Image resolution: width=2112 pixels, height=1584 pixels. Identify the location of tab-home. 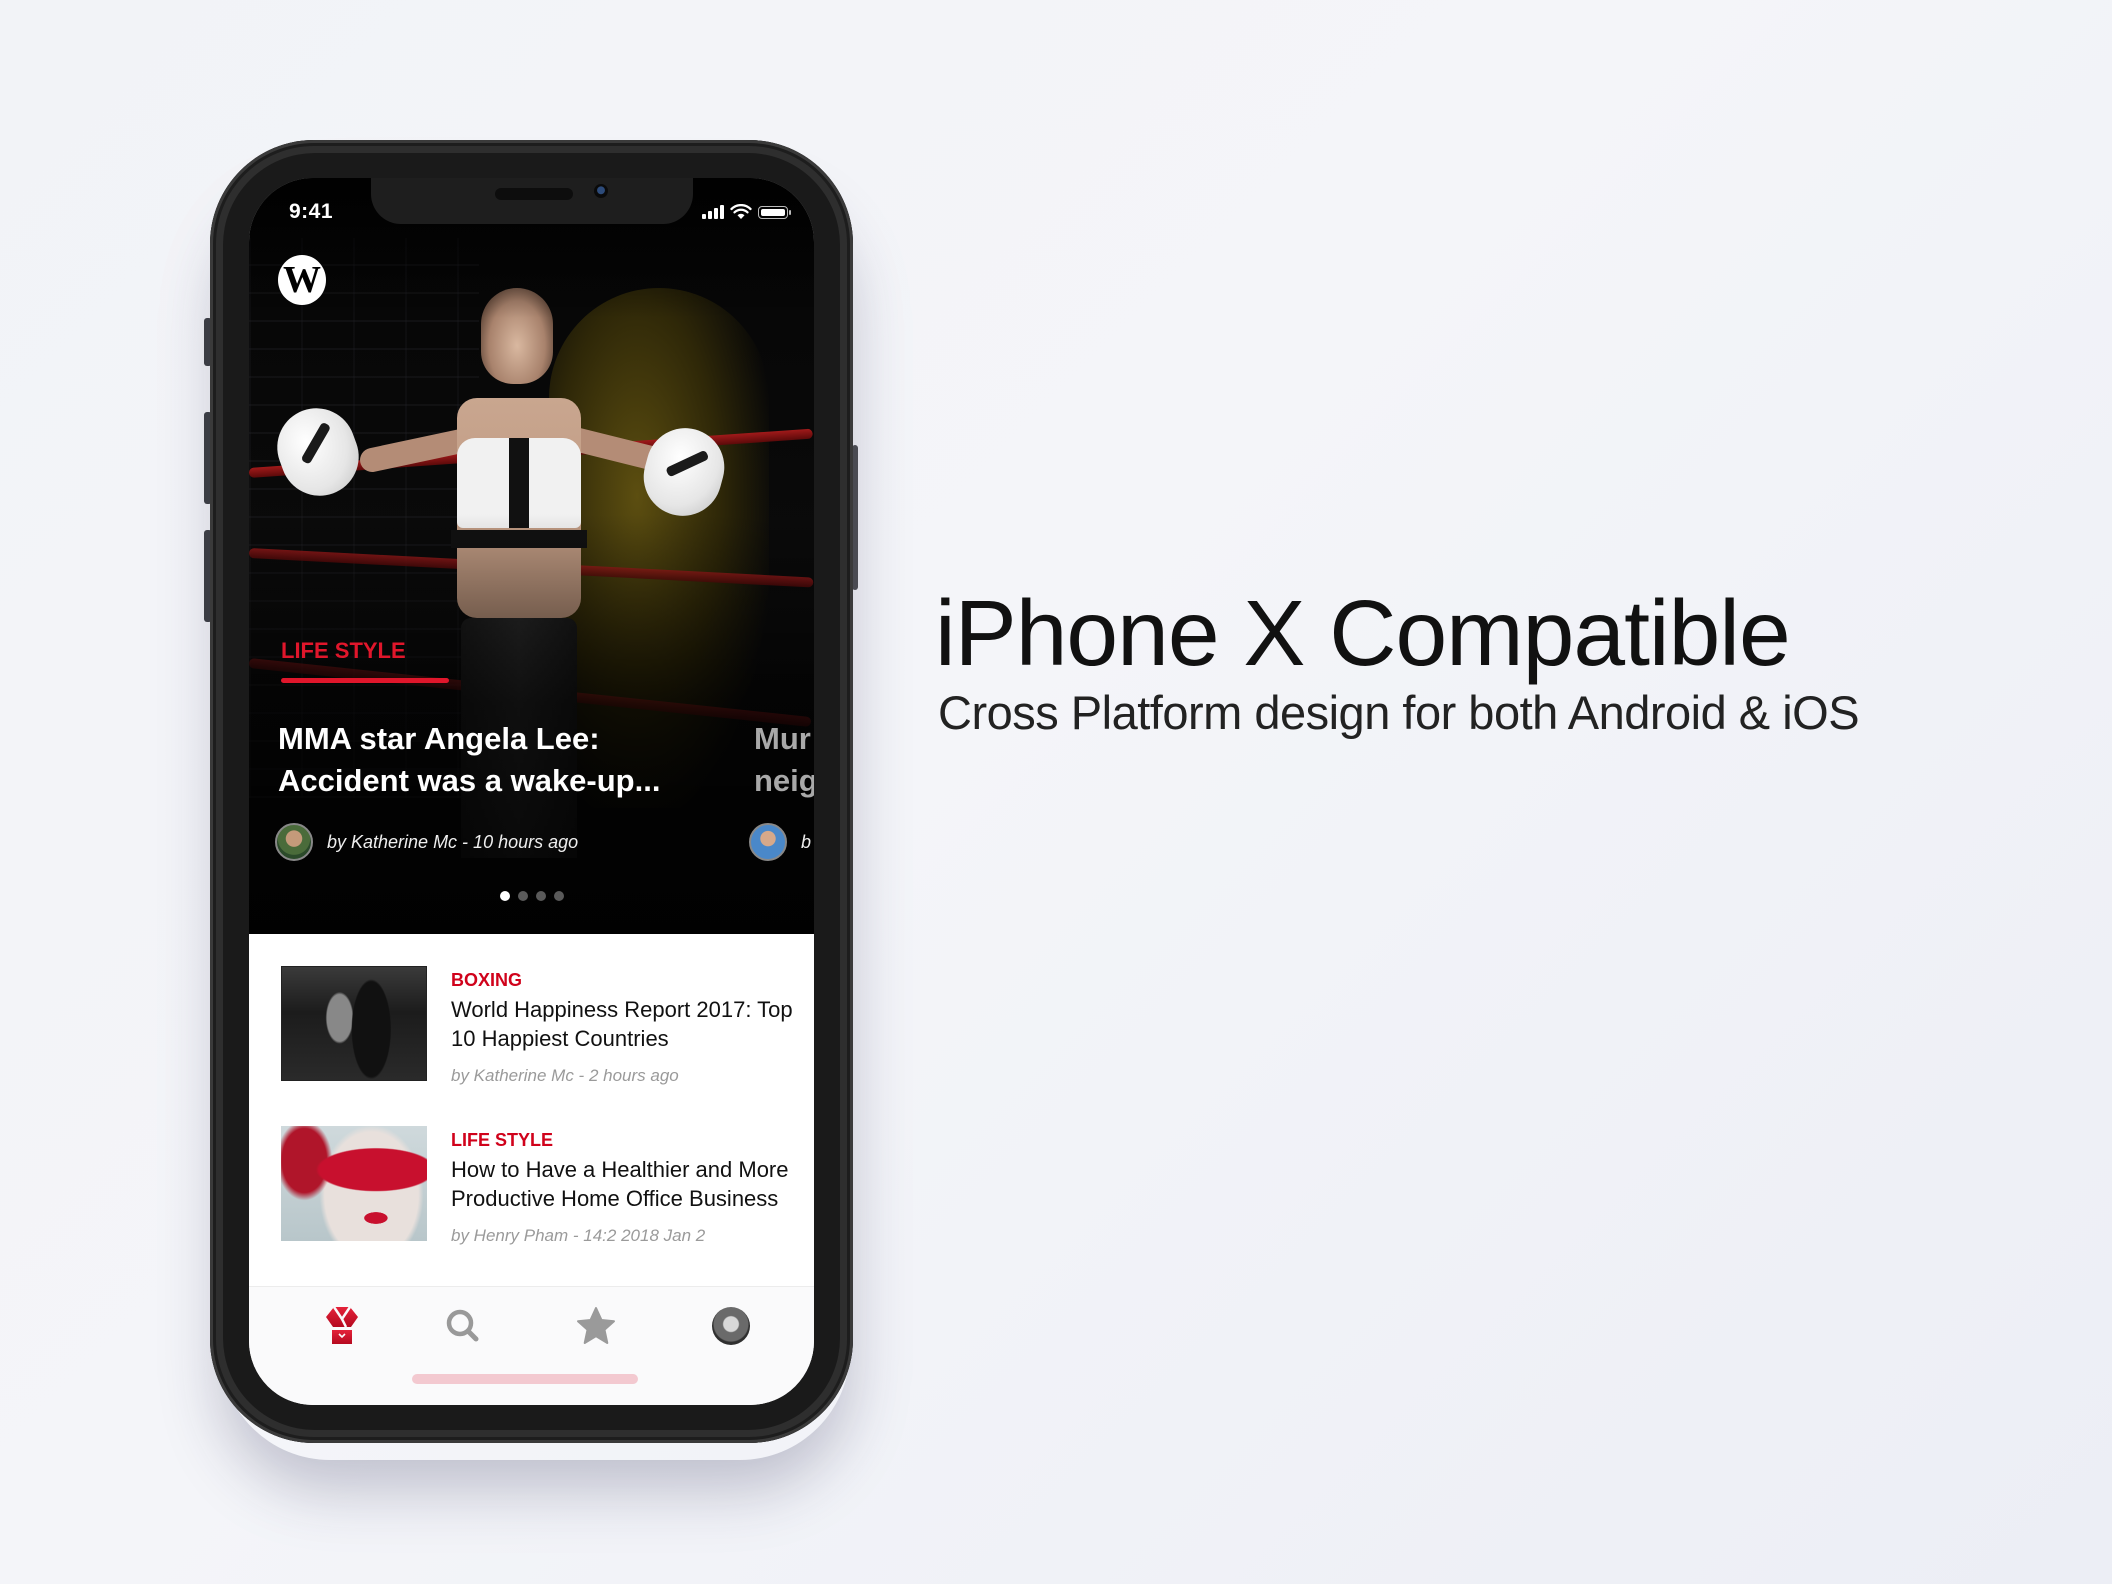
(342, 1326).